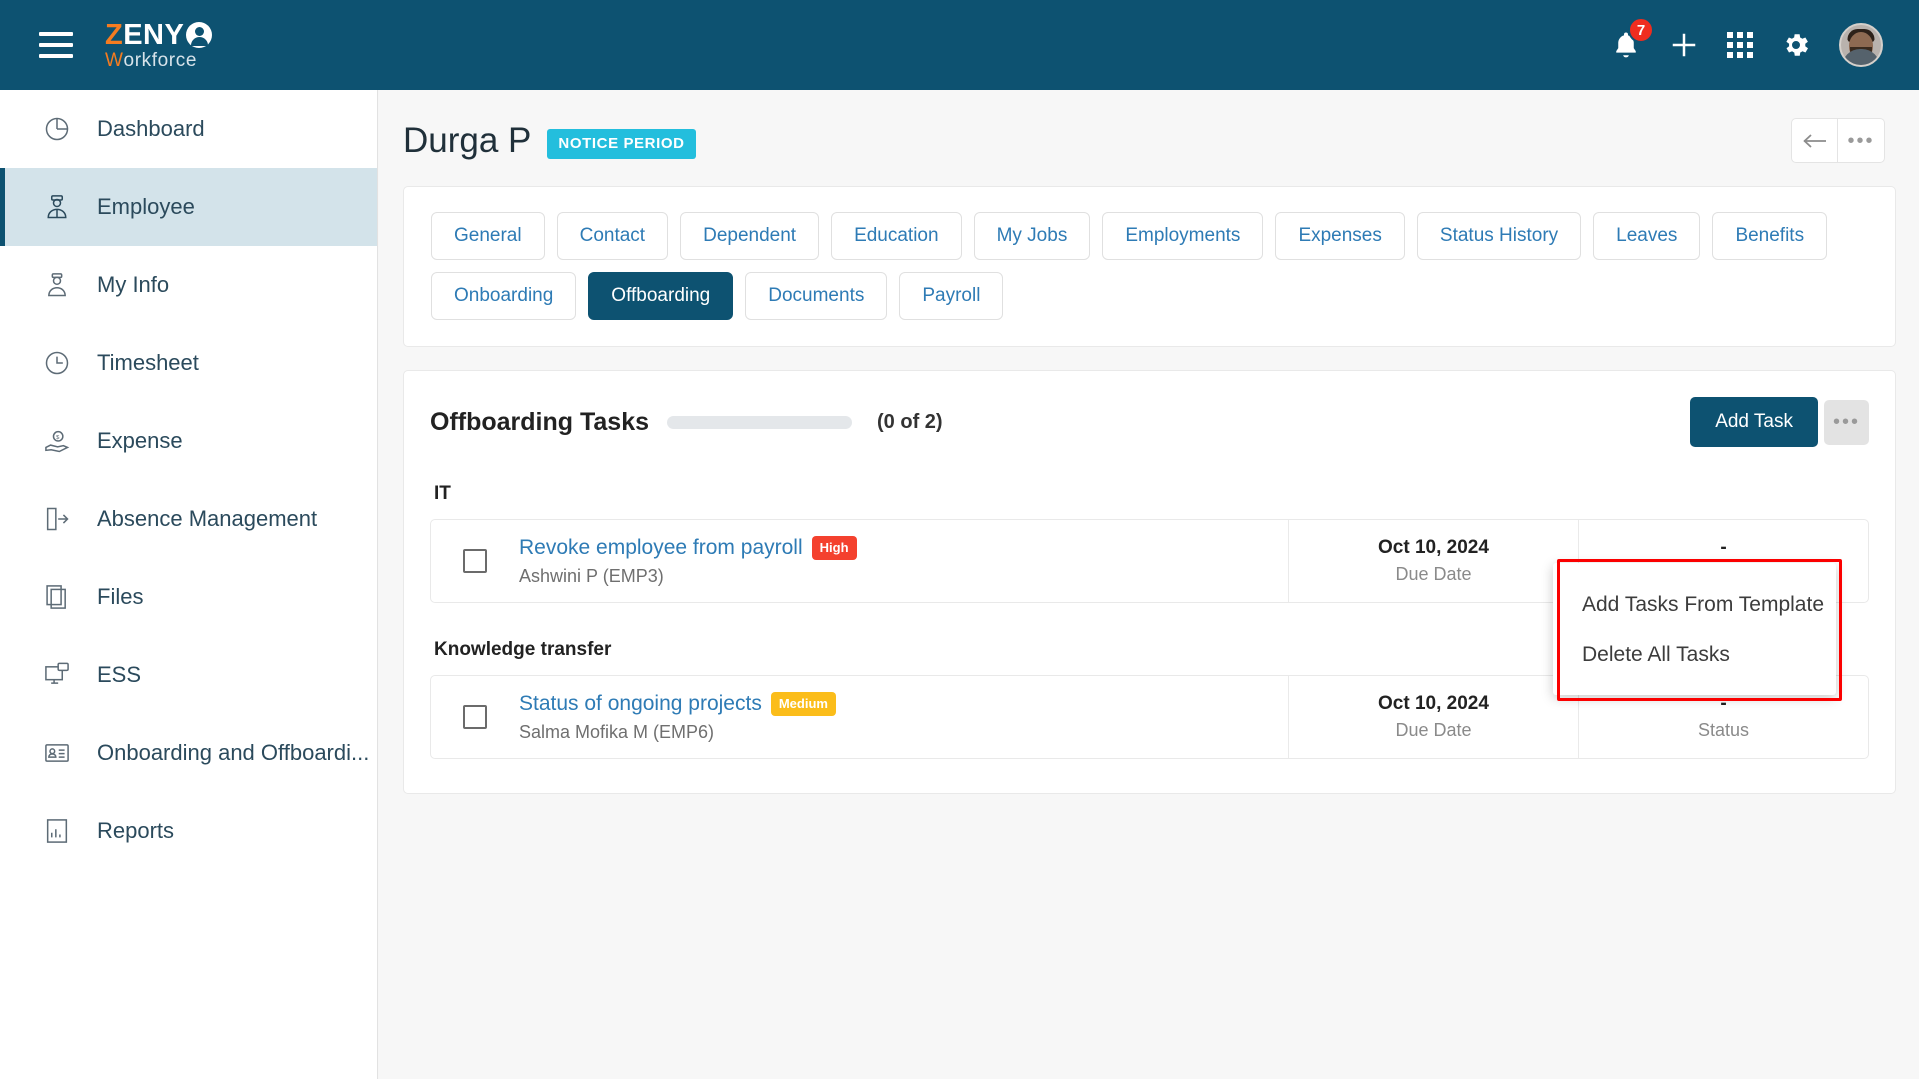 This screenshot has width=1919, height=1079. Describe the element at coordinates (621, 143) in the screenshot. I see `status-badge: NOTICE PERIOD` at that location.